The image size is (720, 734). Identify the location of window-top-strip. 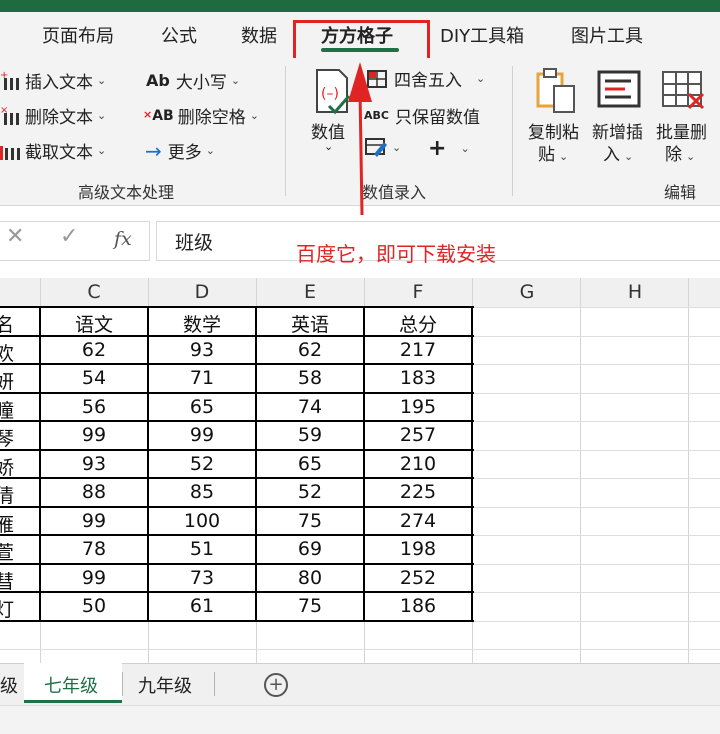
(360, 6).